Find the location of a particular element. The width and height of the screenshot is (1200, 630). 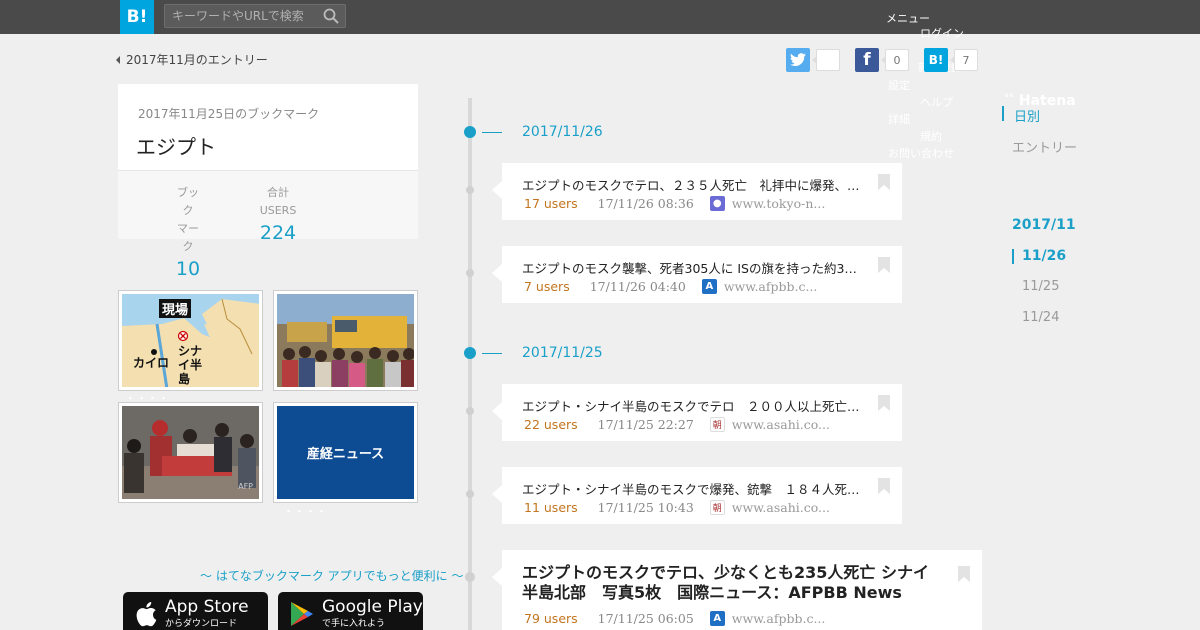

card-stats: ブック マーク 10 合計 USERS 224 is located at coordinates (268, 225).